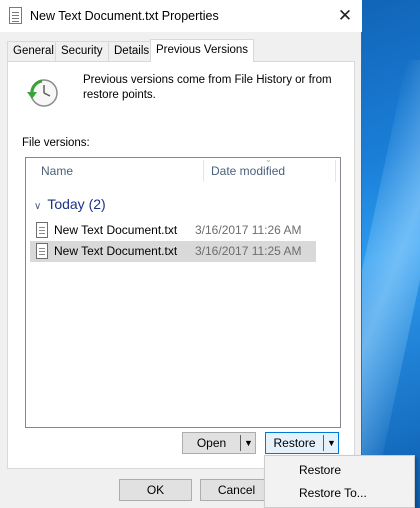 Image resolution: width=420 pixels, height=508 pixels. I want to click on restore-button-label: Restore, so click(294, 443).